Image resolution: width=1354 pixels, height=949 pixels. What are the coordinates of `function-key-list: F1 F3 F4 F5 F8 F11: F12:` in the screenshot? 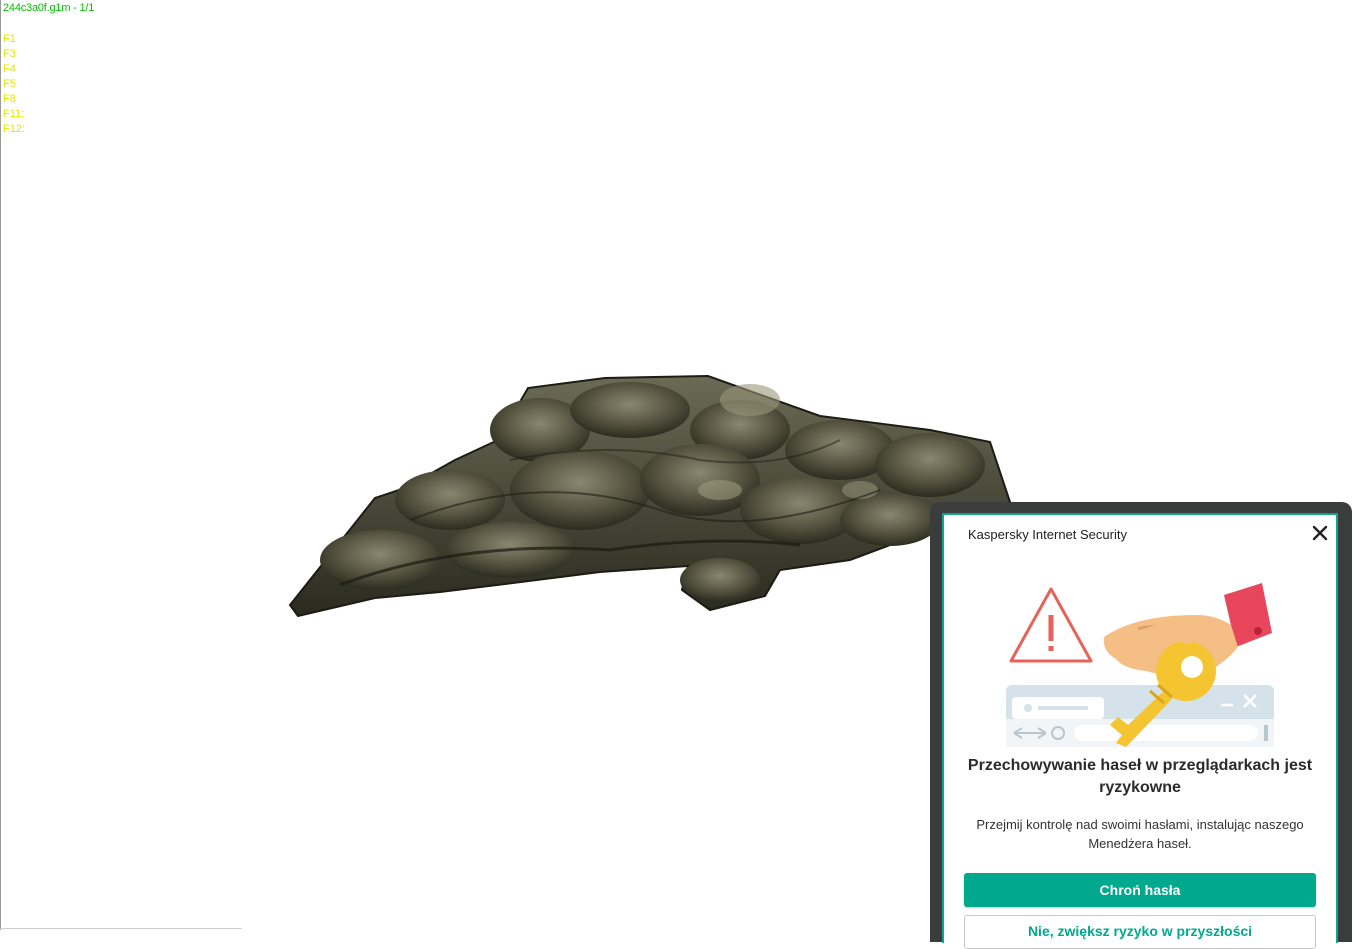 It's located at (14, 84).